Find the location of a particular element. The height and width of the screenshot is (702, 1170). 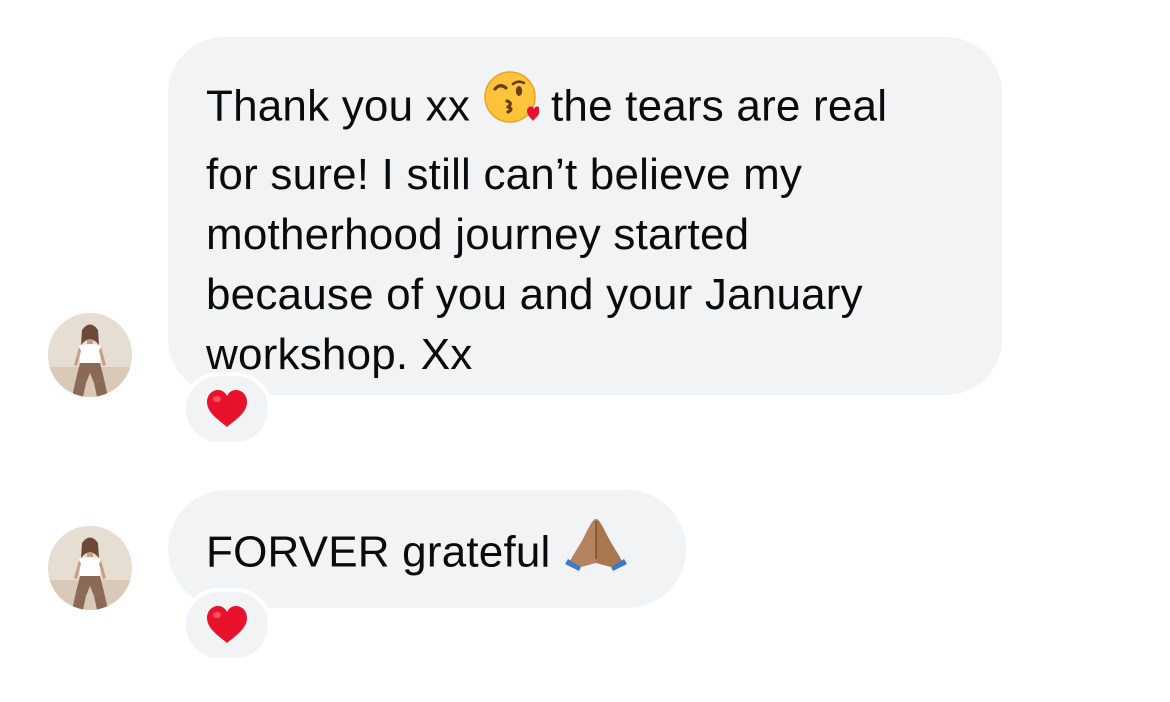

folded-hands-icon is located at coordinates (596, 551).